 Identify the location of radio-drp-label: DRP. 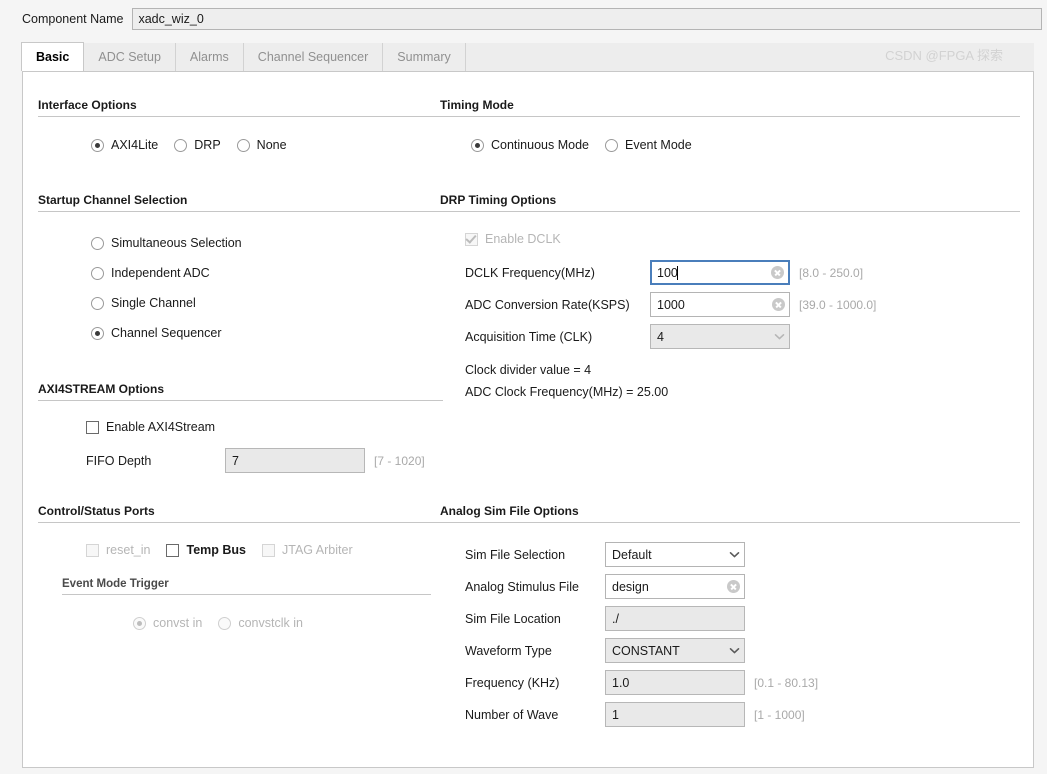
(207, 145).